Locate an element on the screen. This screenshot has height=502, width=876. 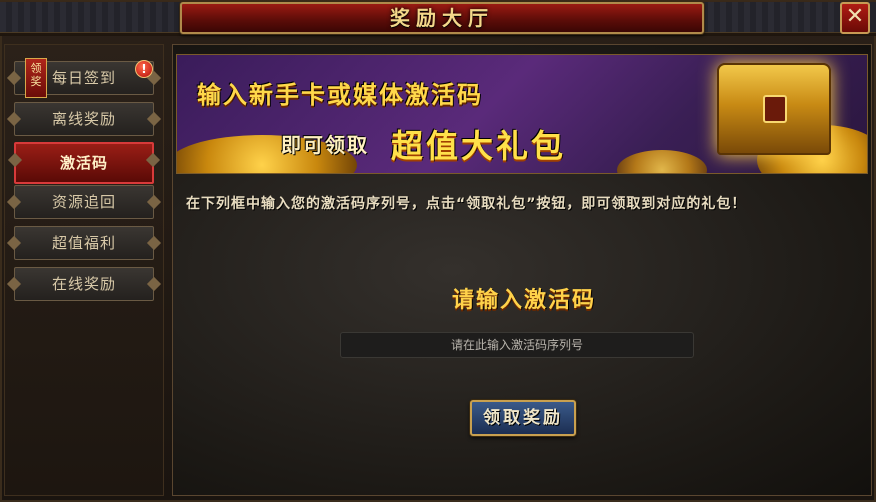
alert-icon: ! is located at coordinates (144, 69).